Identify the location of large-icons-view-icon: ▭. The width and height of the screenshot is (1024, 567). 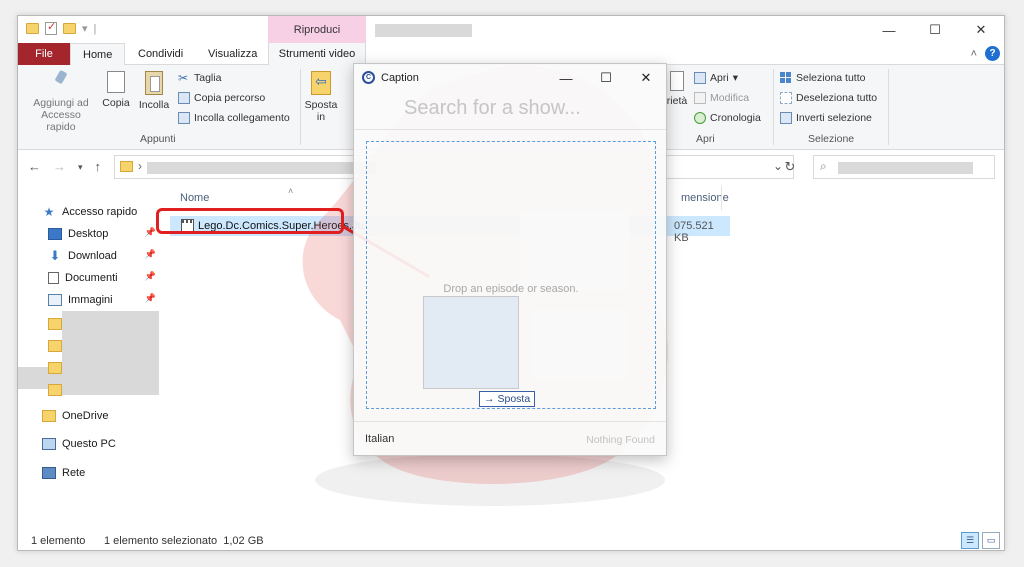
(991, 540).